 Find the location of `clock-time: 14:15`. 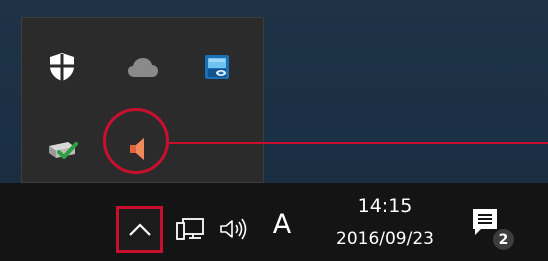

clock-time: 14:15 is located at coordinates (385, 206).